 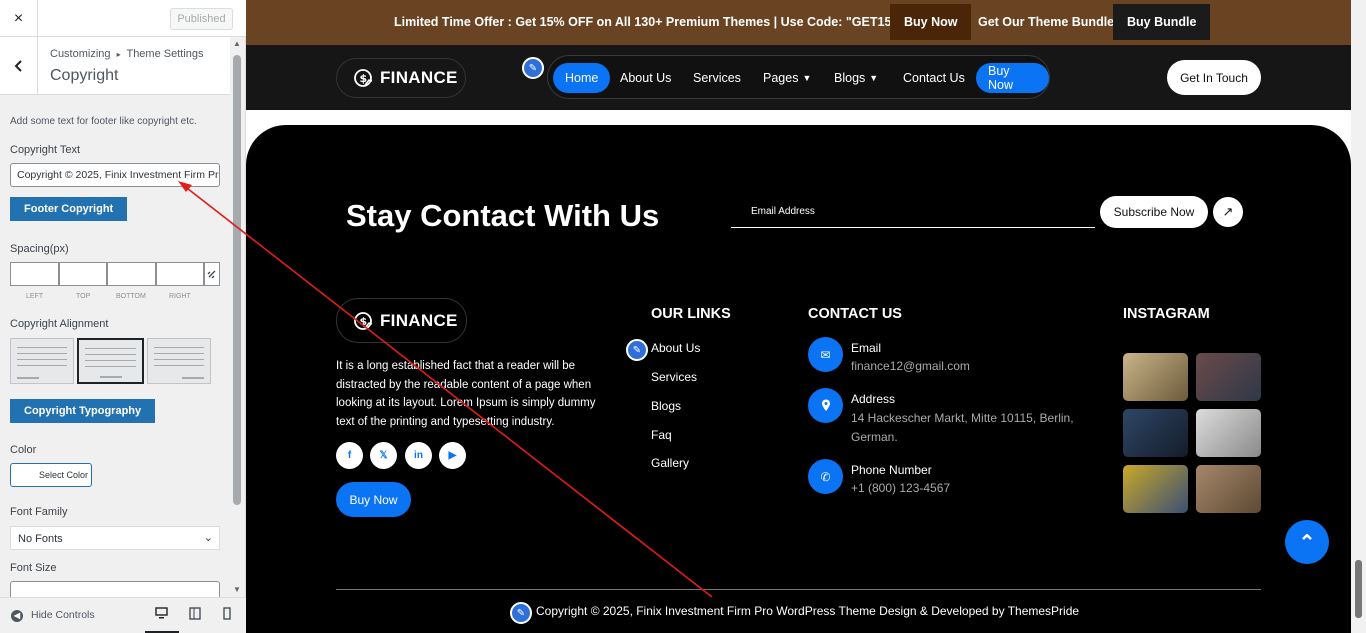 I want to click on spacing-right-label: RIGHT, so click(x=180, y=296).